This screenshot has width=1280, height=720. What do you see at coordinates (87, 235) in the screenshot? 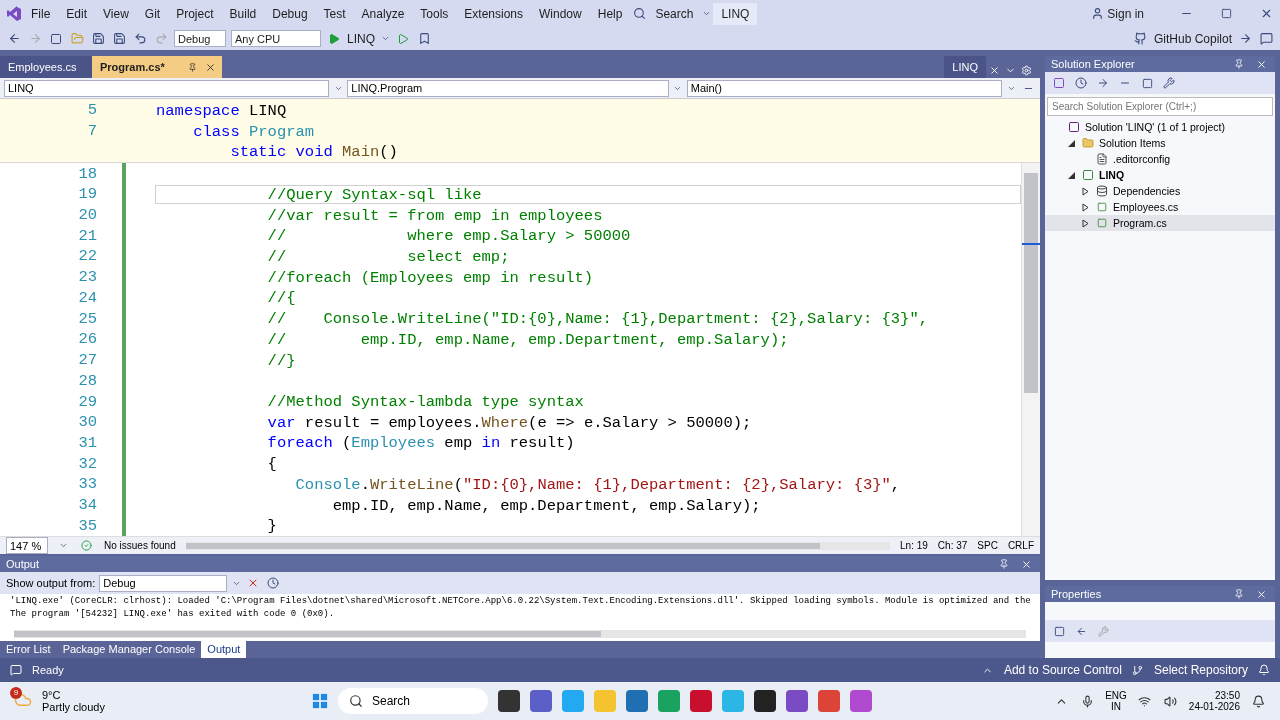
I see `line-number: 21` at bounding box center [87, 235].